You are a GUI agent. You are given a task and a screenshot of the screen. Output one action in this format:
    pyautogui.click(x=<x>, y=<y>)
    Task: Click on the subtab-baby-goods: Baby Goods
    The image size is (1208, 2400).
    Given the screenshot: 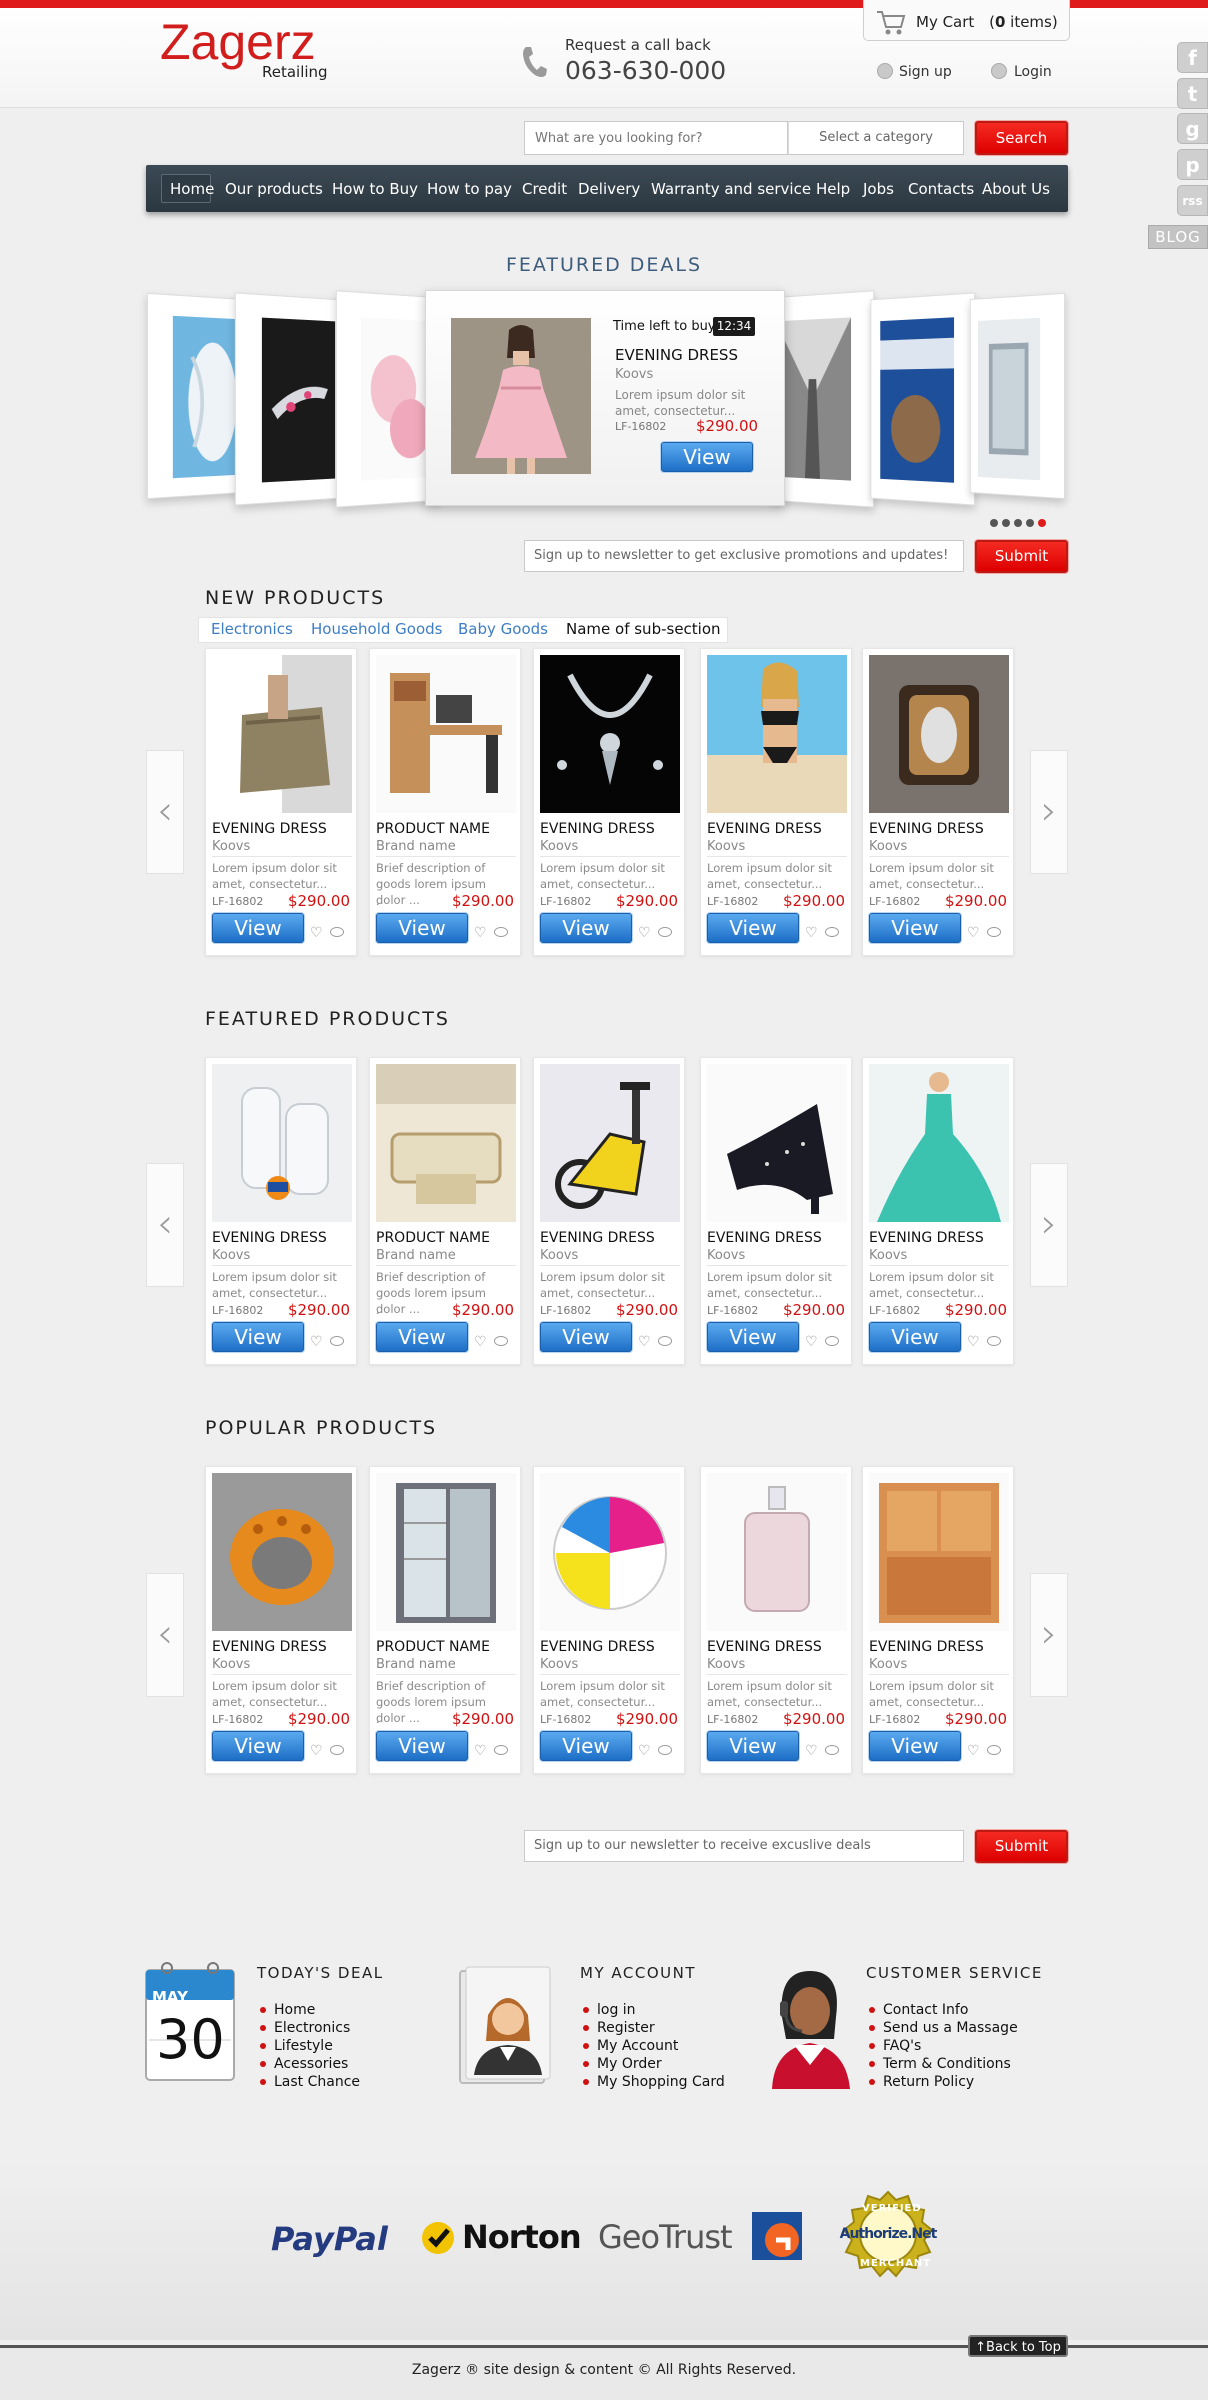 What is the action you would take?
    pyautogui.click(x=503, y=629)
    